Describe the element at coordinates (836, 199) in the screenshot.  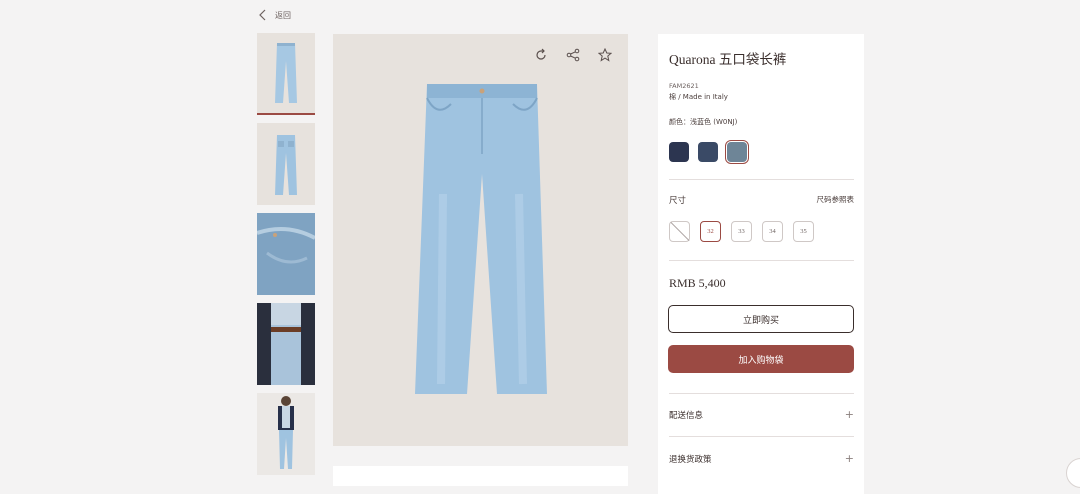
I see `size-guide-link: 尺码参照表` at that location.